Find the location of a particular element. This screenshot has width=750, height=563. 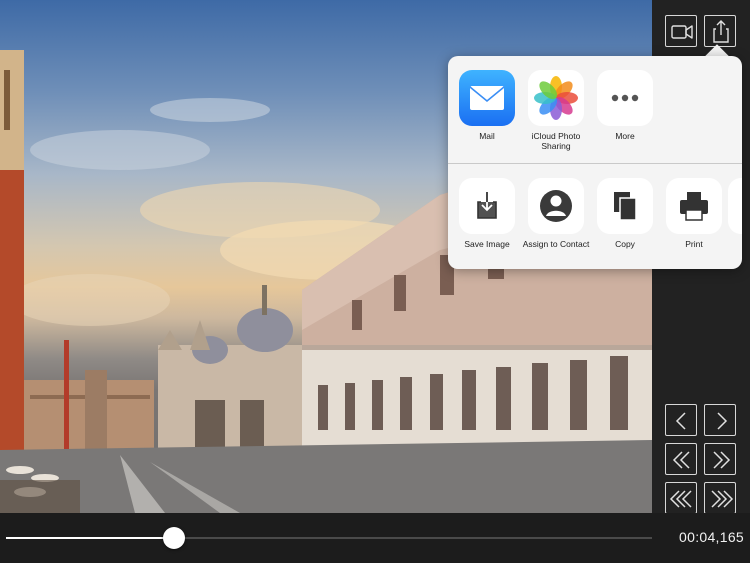

double-chevron-right-icon is located at coordinates (722, 460).